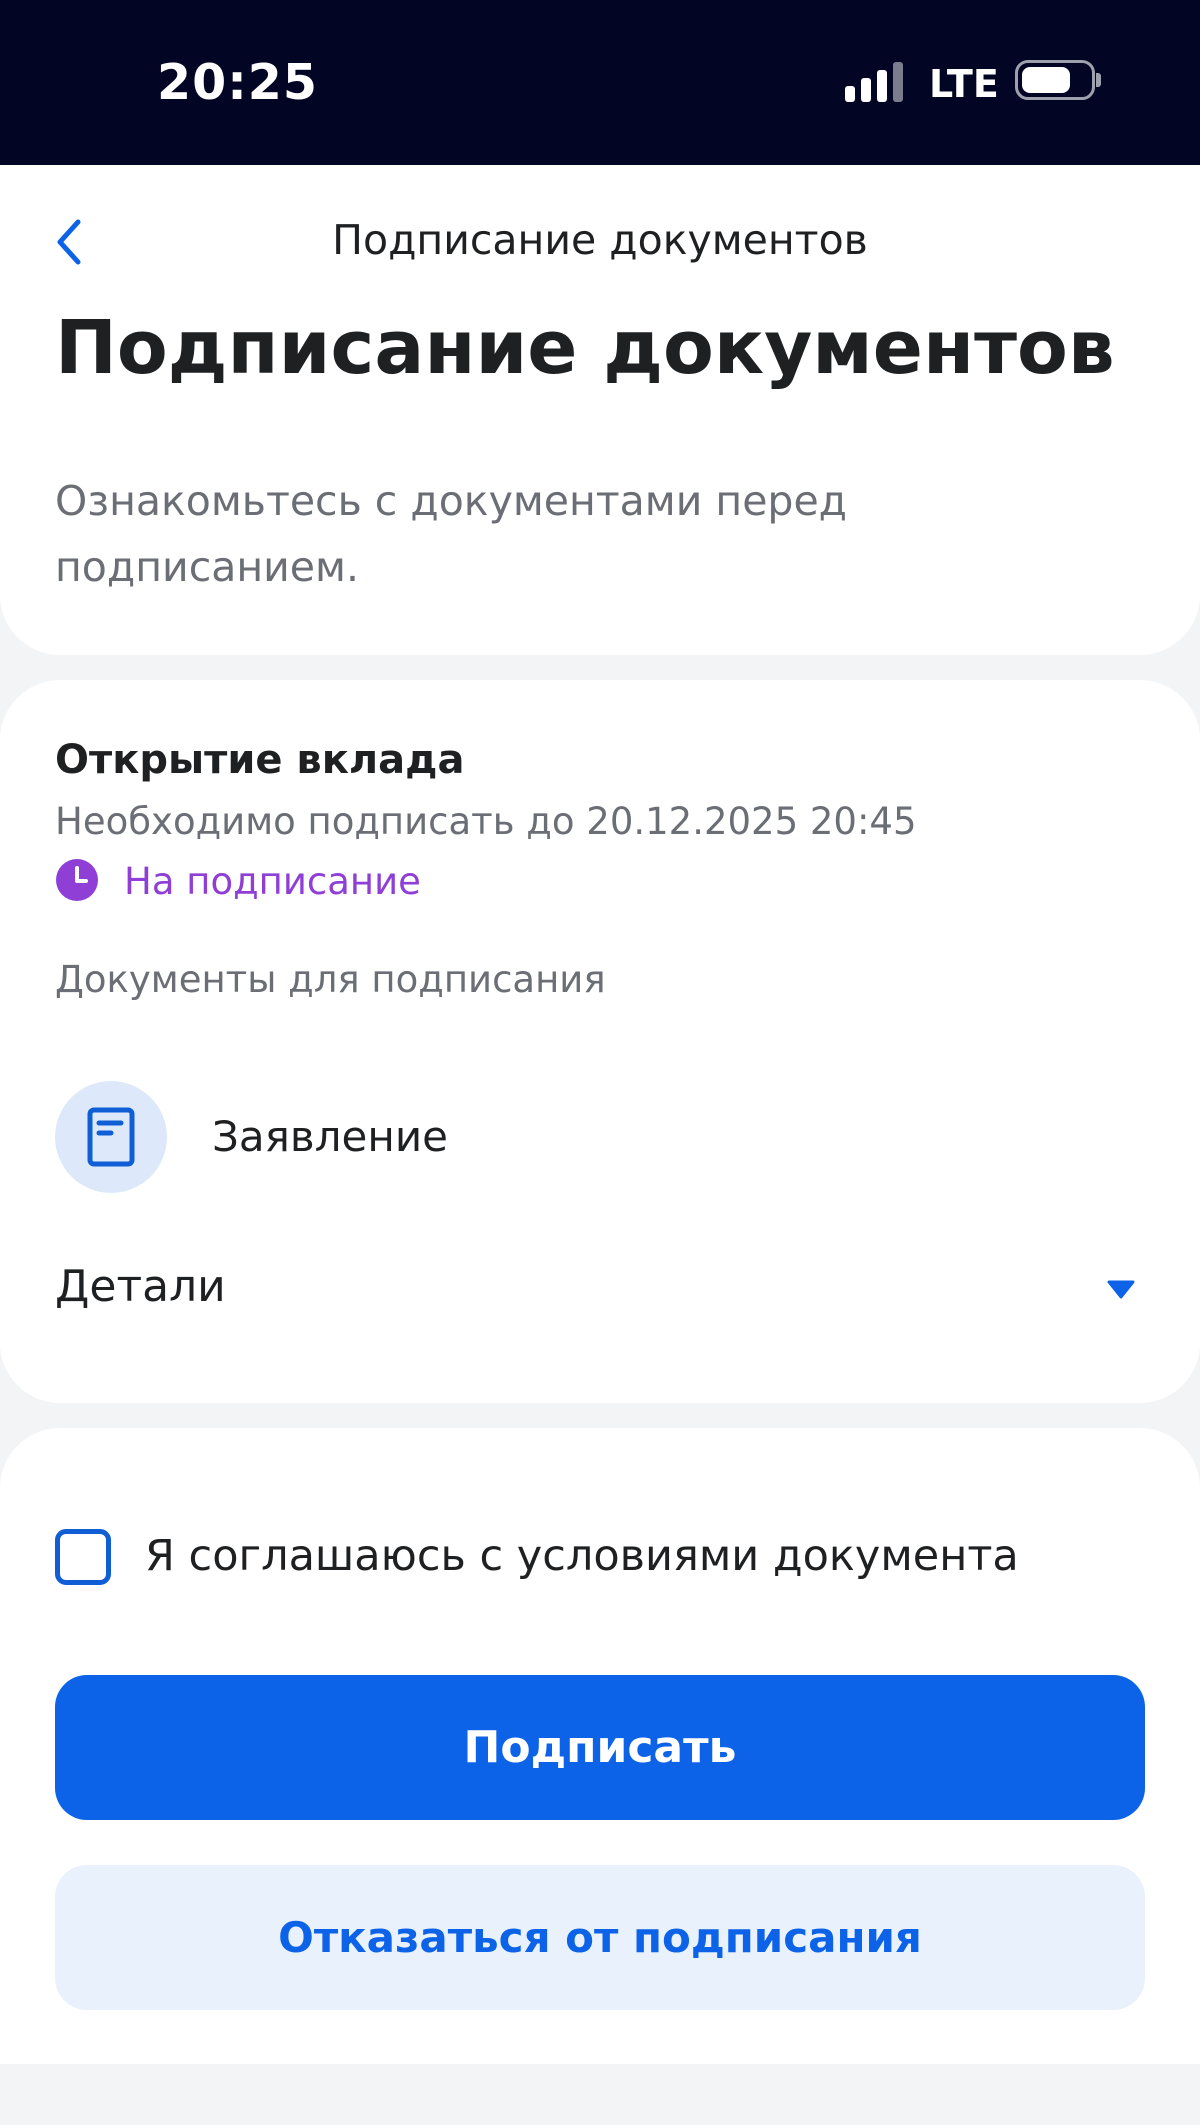 This screenshot has width=1200, height=2125. What do you see at coordinates (330, 1136) in the screenshot?
I see `document-name: Заявление` at bounding box center [330, 1136].